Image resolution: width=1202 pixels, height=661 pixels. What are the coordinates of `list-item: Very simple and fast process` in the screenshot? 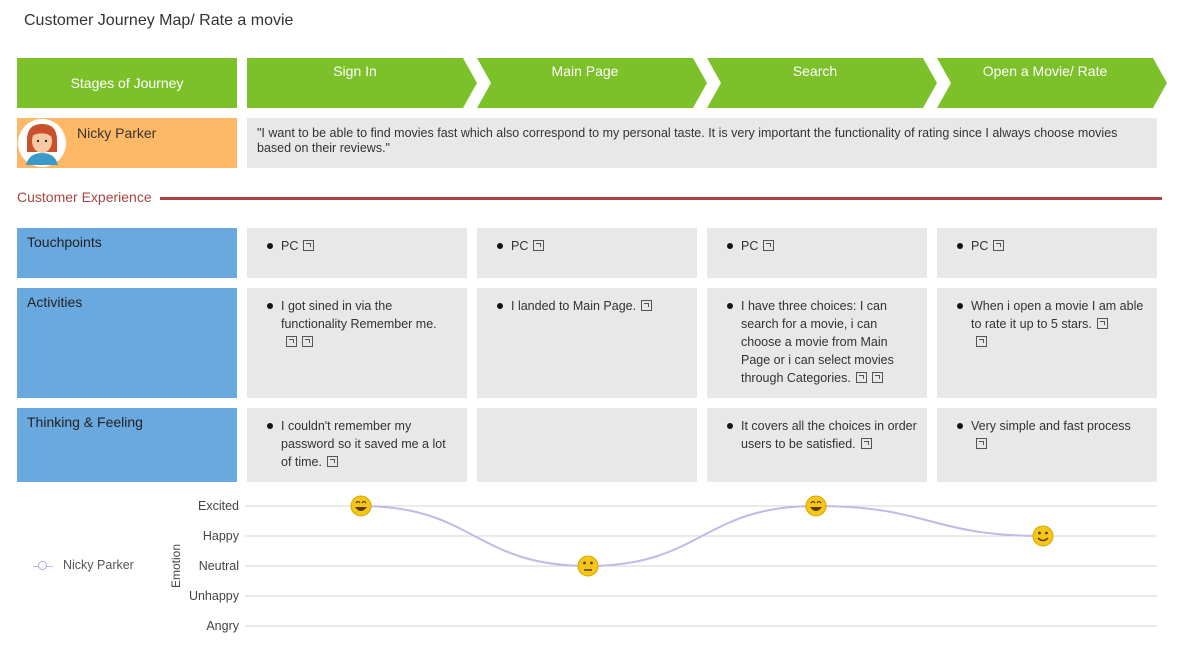 It's located at (1052, 435).